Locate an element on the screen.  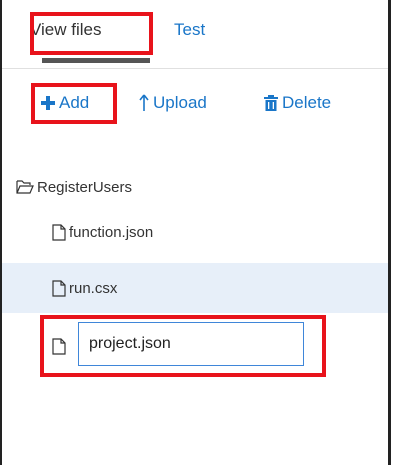
upload-button: Upload is located at coordinates (173, 103).